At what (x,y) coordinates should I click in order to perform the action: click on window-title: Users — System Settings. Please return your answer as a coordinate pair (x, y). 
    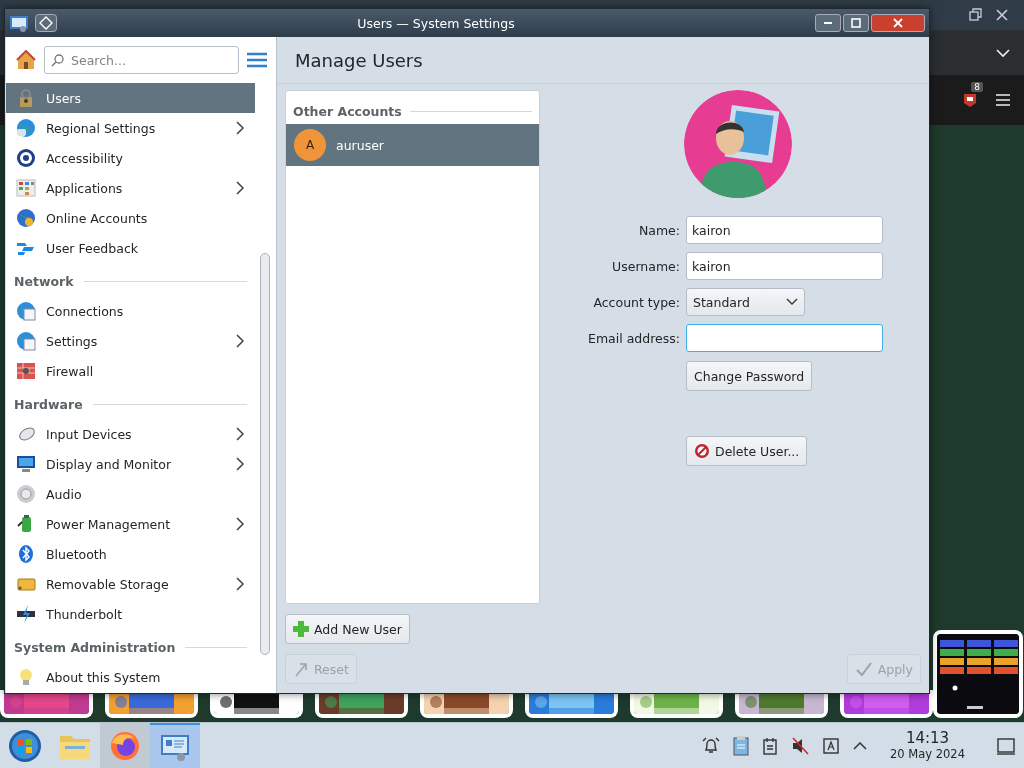
    Looking at the image, I should click on (436, 23).